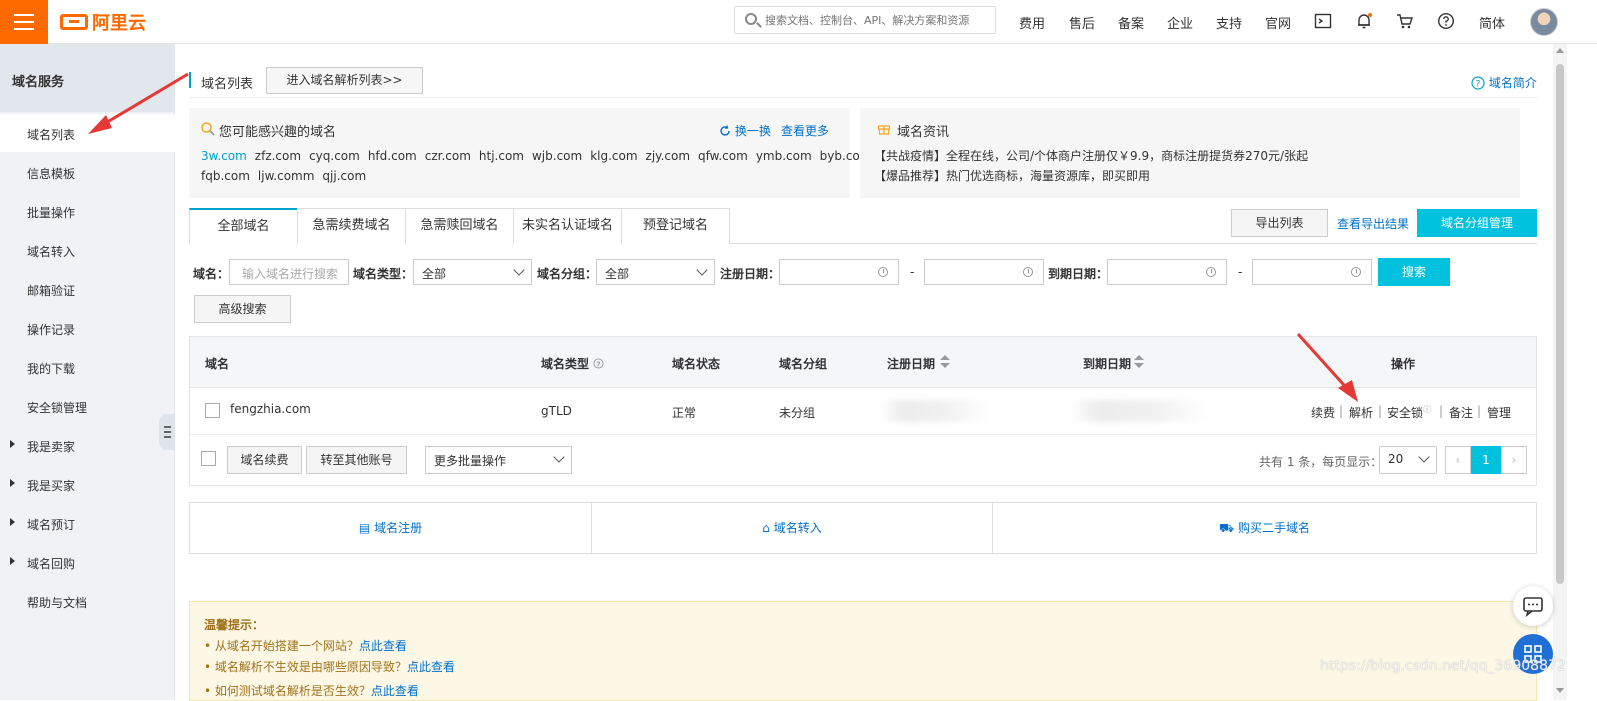 Image resolution: width=1597 pixels, height=701 pixels. I want to click on domain-group-manage-button: 域名分组管理, so click(1477, 223).